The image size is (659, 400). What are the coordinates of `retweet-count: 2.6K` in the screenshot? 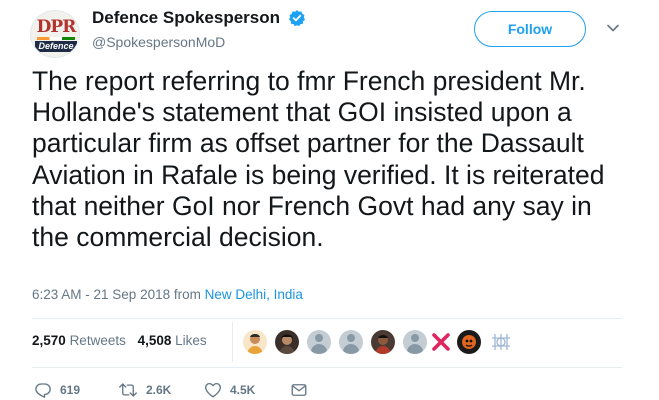 It's located at (159, 390).